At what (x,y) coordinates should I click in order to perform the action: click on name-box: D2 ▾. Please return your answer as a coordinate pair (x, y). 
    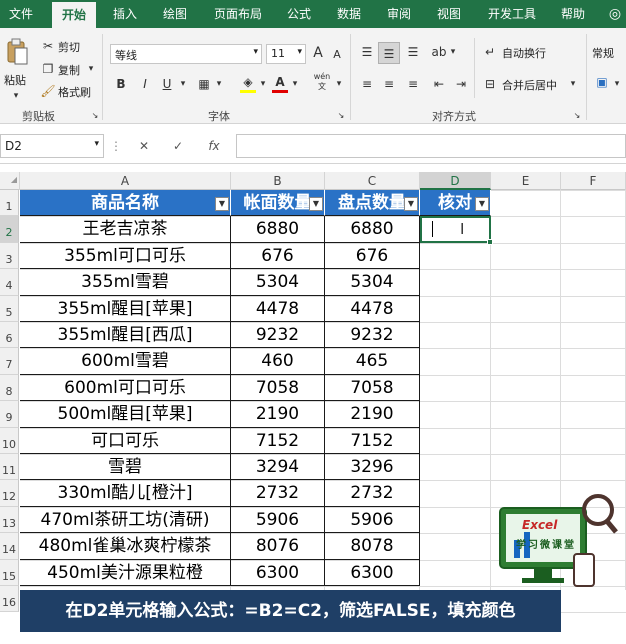
    Looking at the image, I should click on (52, 146).